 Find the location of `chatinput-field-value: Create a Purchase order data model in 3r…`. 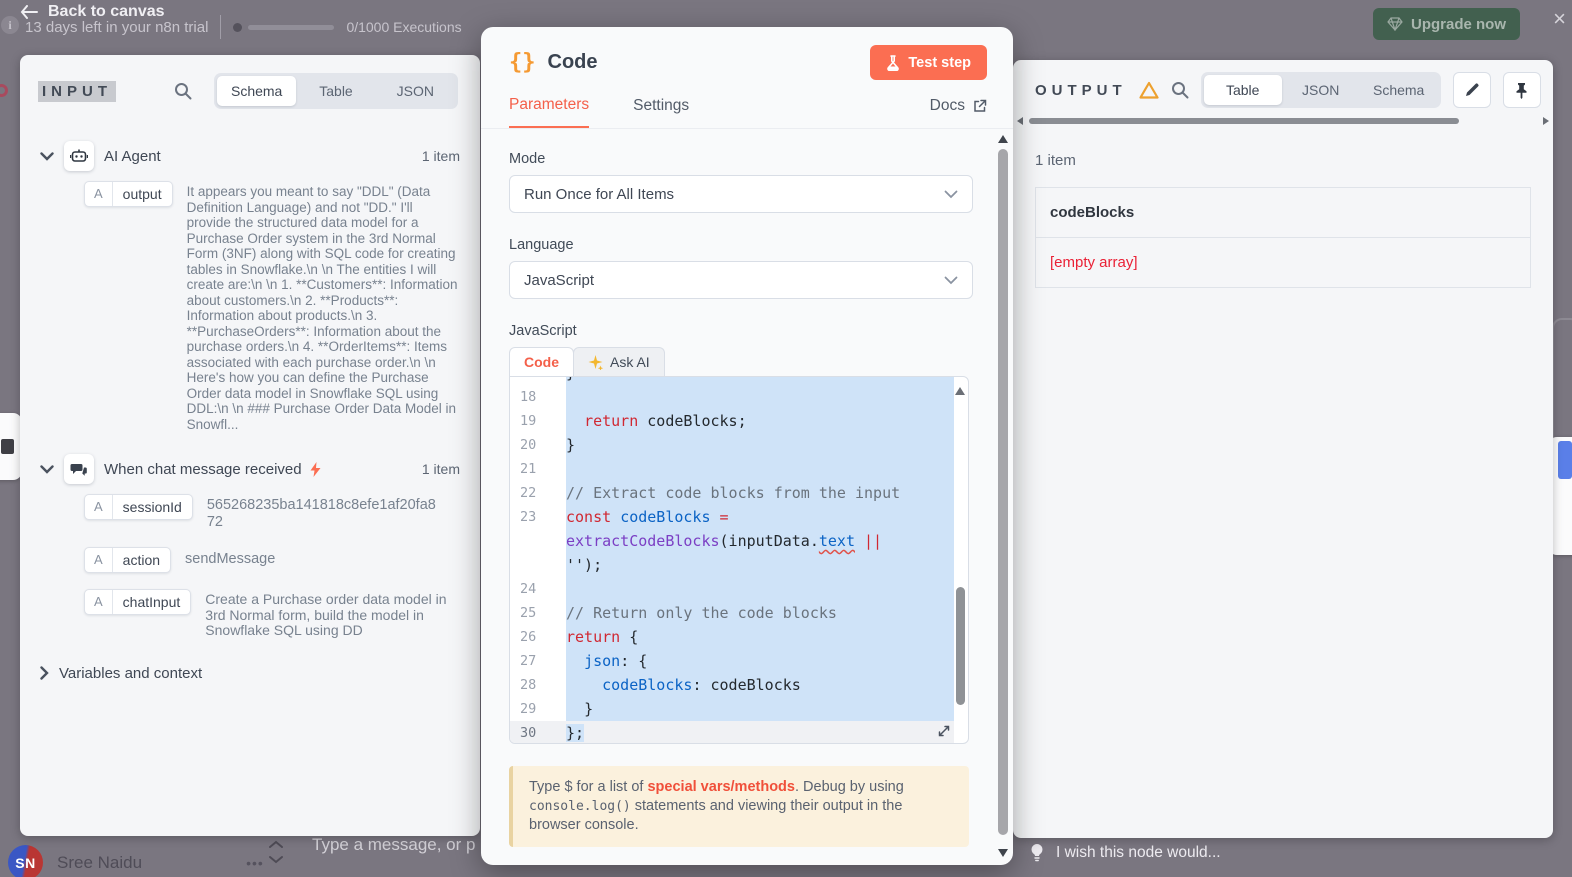

chatinput-field-value: Create a Purchase order data model in 3r… is located at coordinates (326, 614).